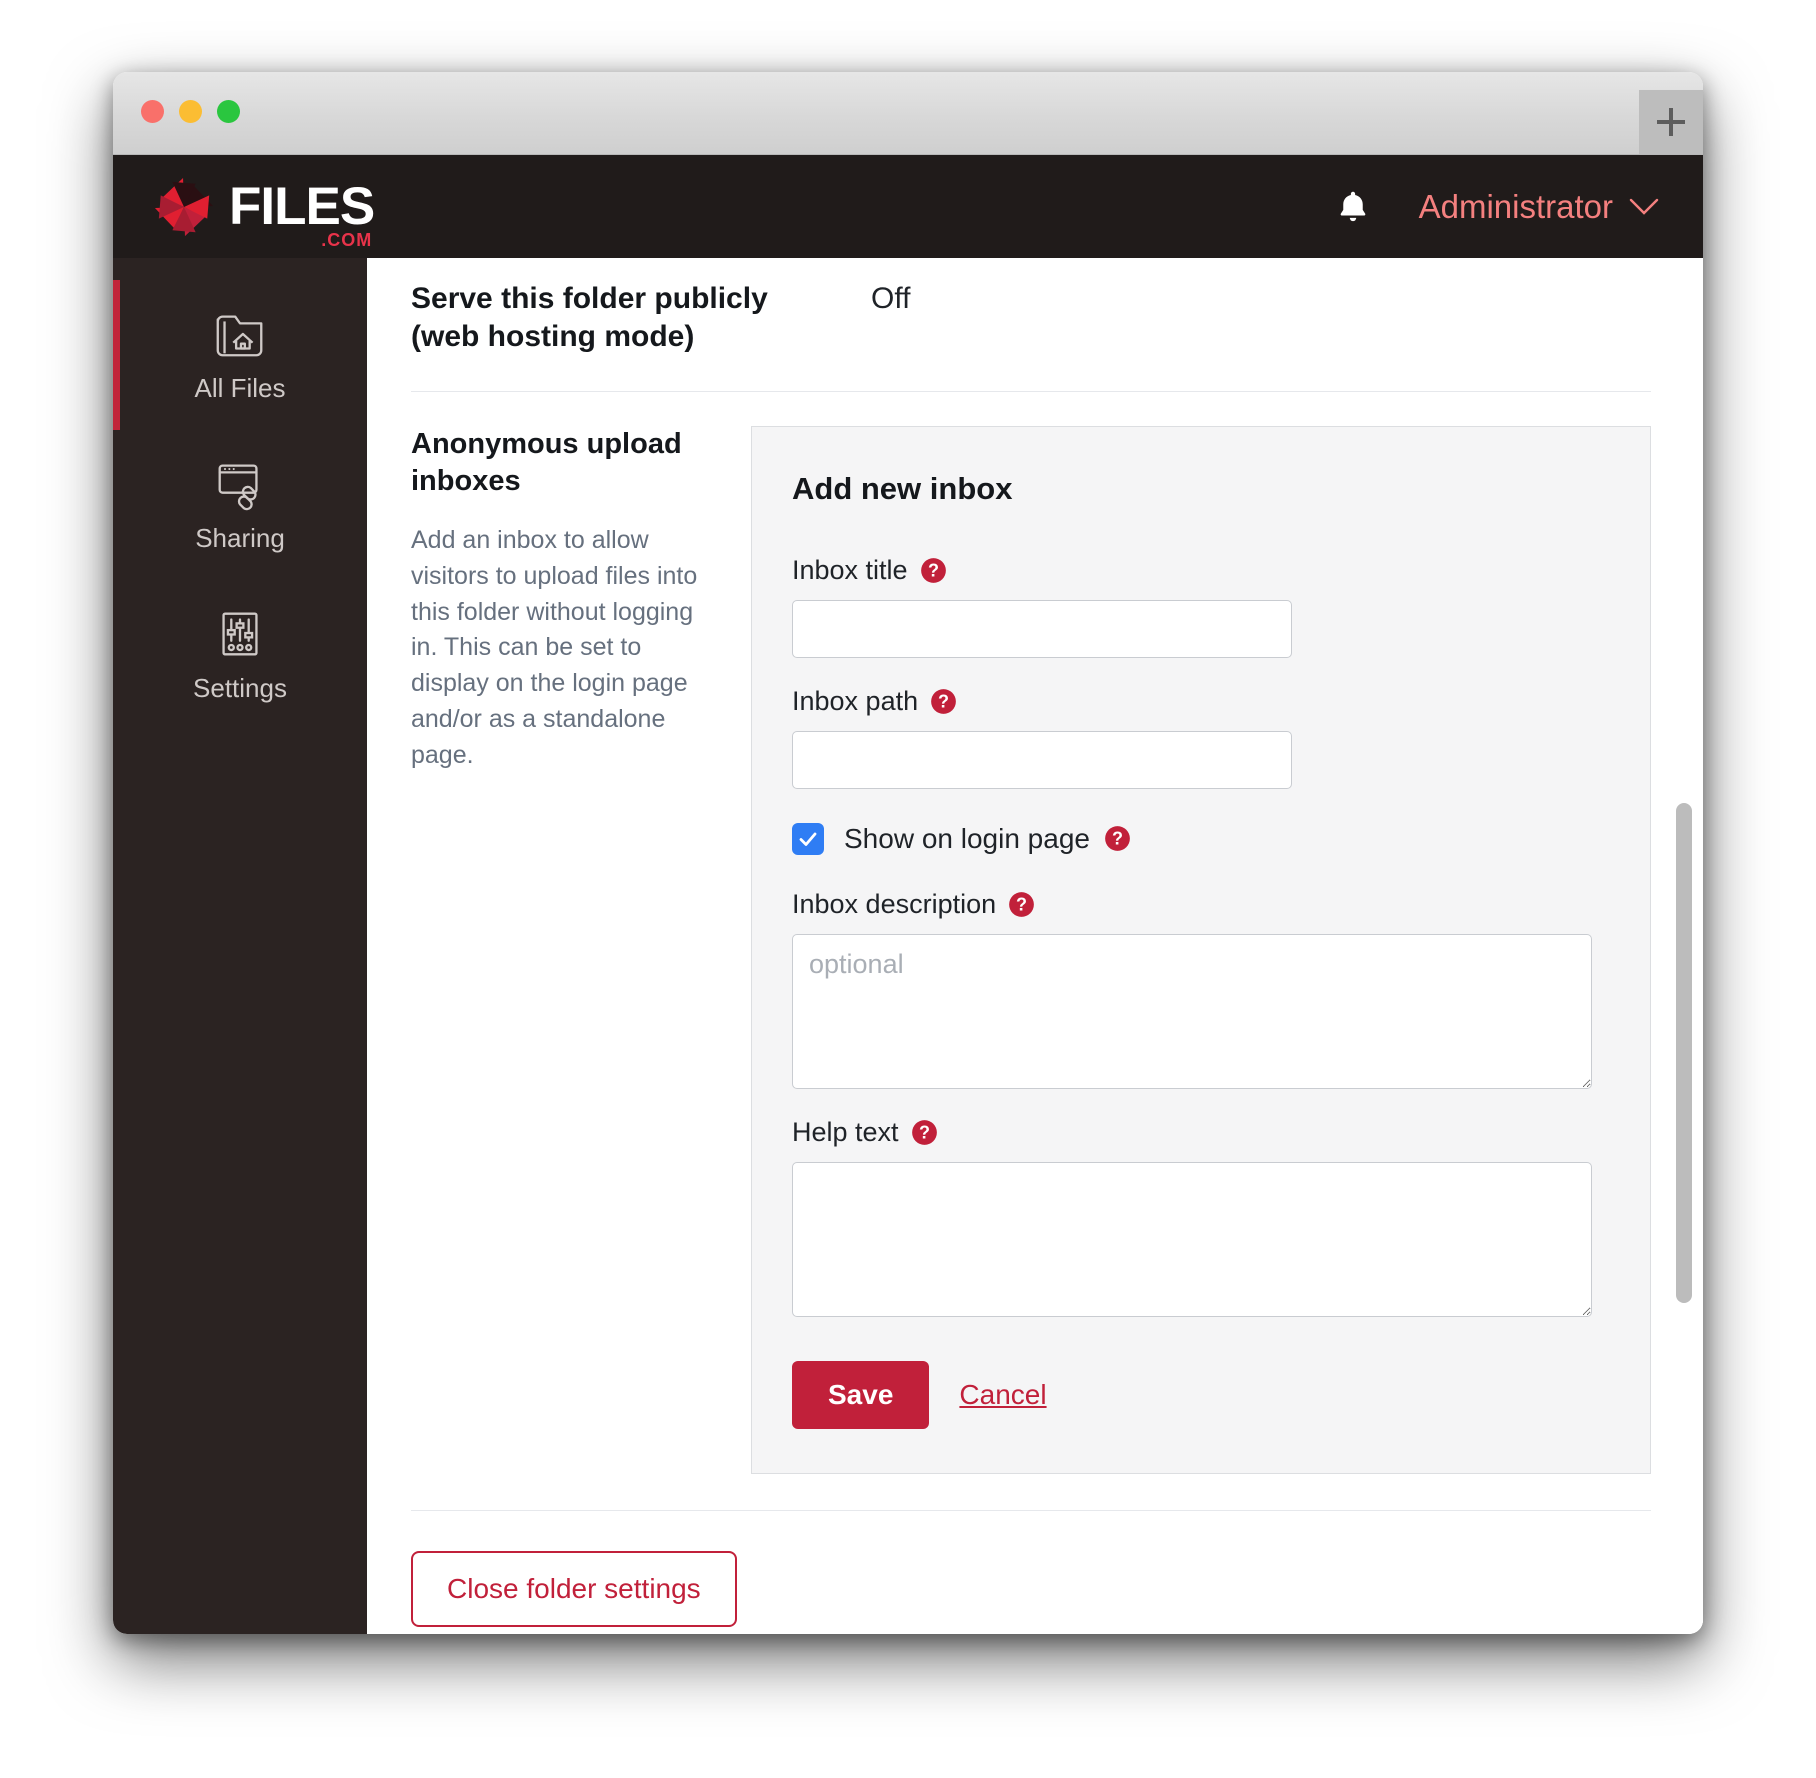 The height and width of the screenshot is (1778, 1816). Describe the element at coordinates (1200, 701) in the screenshot. I see `inbox-path-label: Inbox path ?` at that location.